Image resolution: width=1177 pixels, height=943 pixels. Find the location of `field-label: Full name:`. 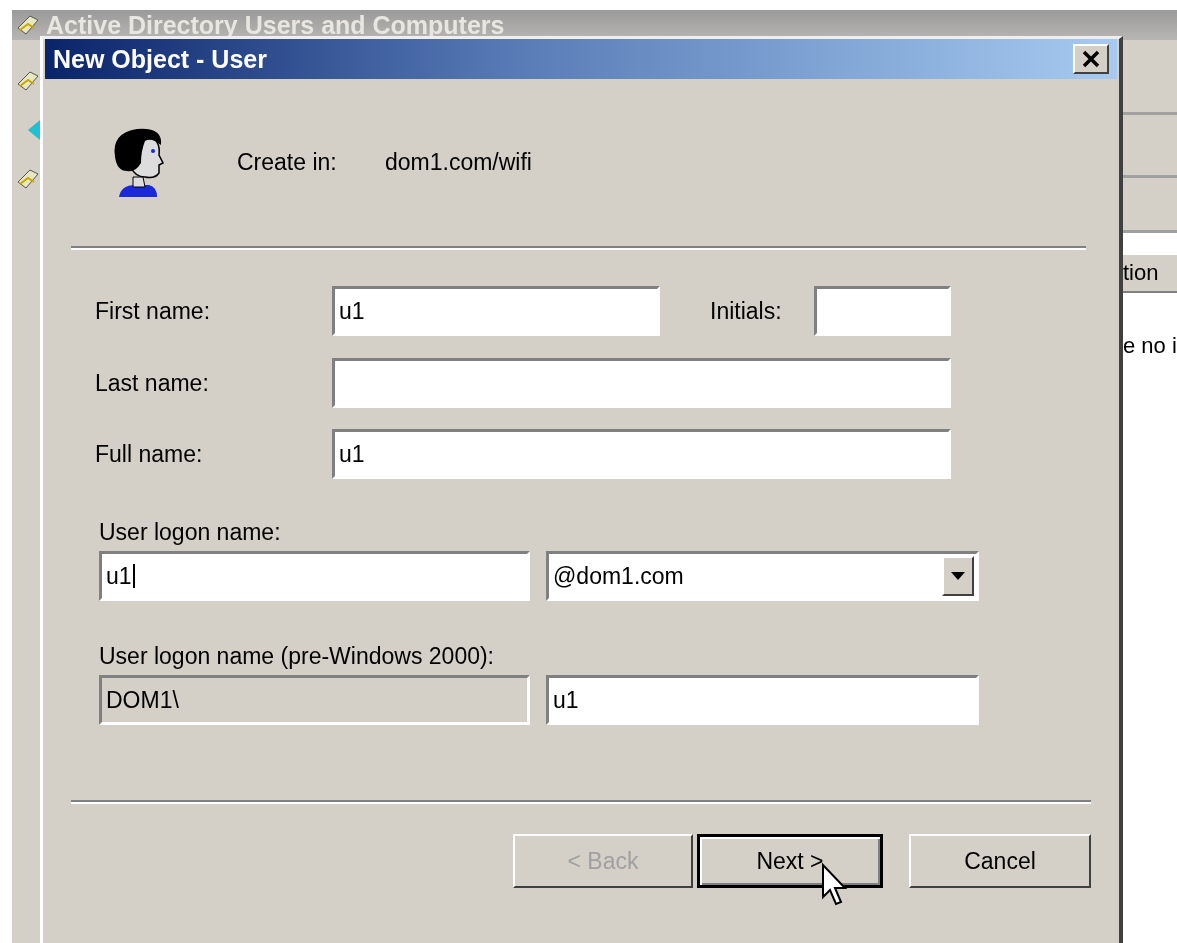

field-label: Full name: is located at coordinates (149, 454).